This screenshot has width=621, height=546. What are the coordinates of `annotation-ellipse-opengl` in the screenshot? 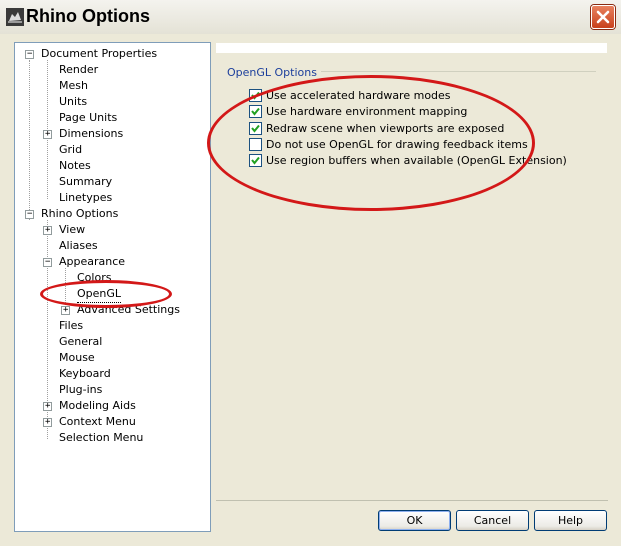 It's located at (106, 294).